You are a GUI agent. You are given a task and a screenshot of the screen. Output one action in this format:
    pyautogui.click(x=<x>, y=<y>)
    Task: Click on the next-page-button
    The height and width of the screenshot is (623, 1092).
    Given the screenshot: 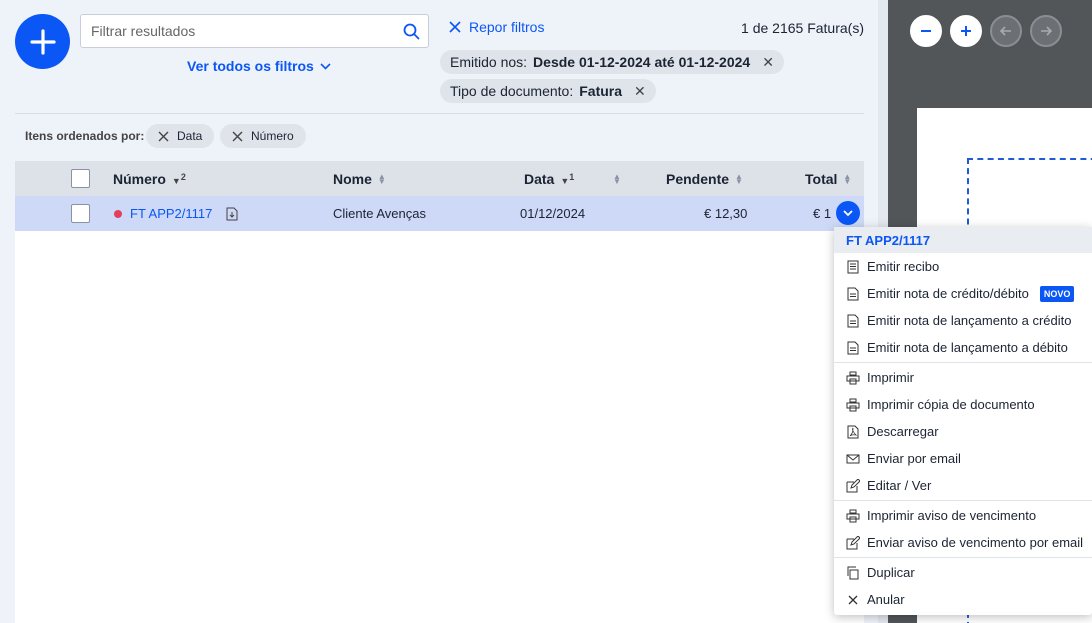 What is the action you would take?
    pyautogui.click(x=1046, y=31)
    